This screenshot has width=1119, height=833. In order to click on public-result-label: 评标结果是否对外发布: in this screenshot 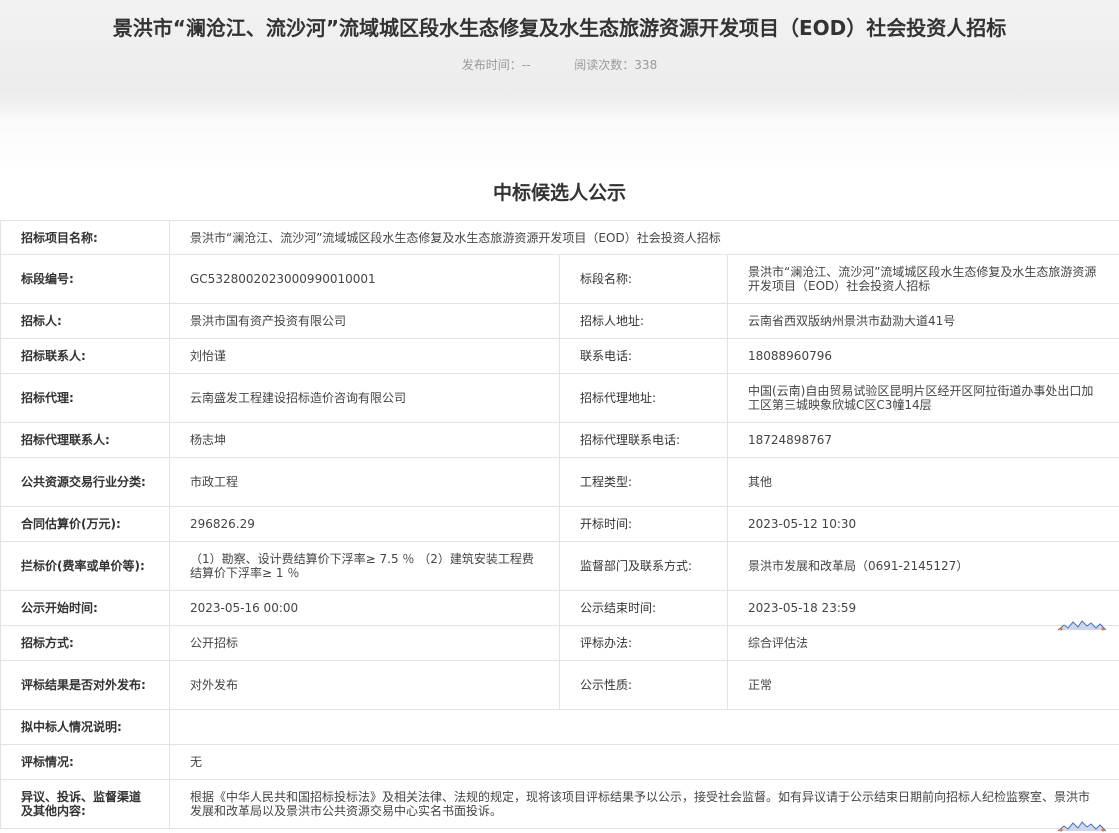, I will do `click(85, 685)`.